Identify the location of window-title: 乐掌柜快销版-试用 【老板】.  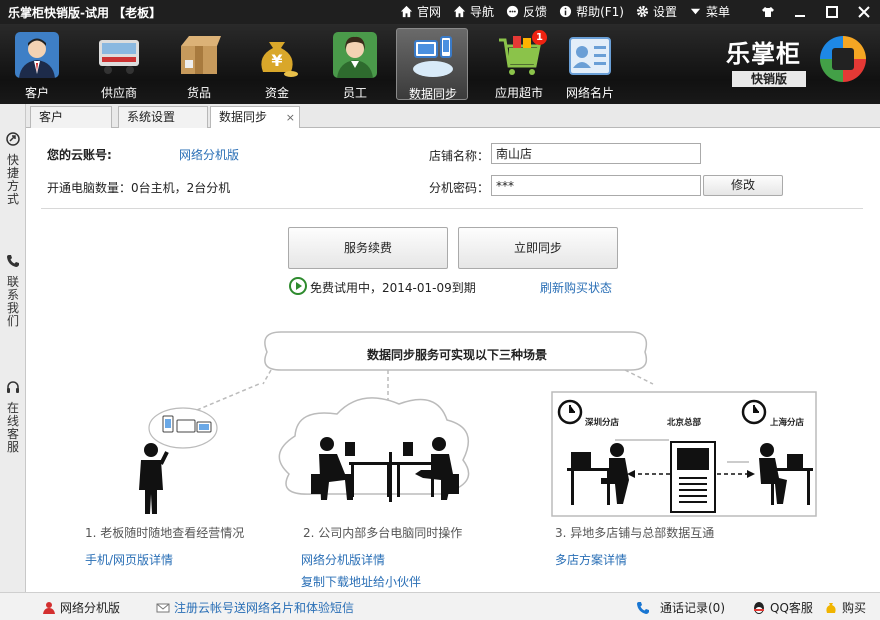
(85, 13).